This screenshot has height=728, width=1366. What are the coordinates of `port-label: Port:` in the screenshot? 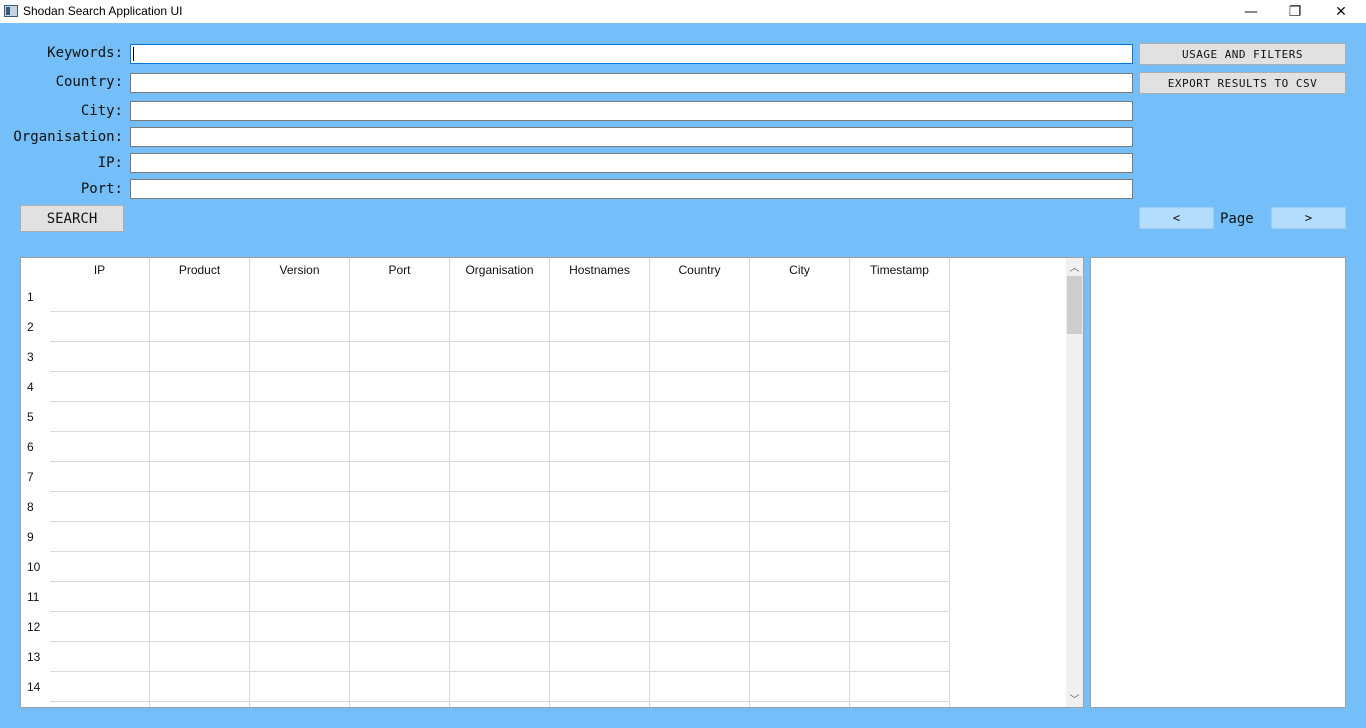 It's located at (101, 189).